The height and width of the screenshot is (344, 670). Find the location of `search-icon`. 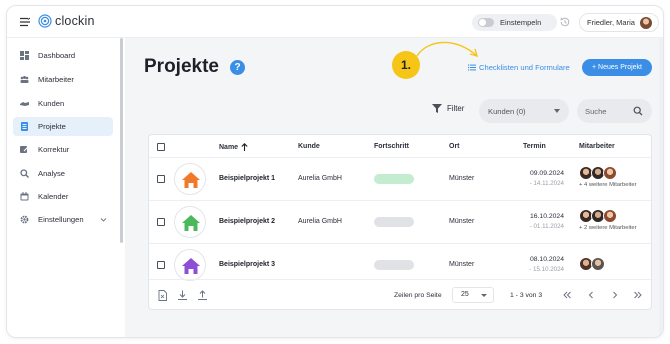

search-icon is located at coordinates (638, 111).